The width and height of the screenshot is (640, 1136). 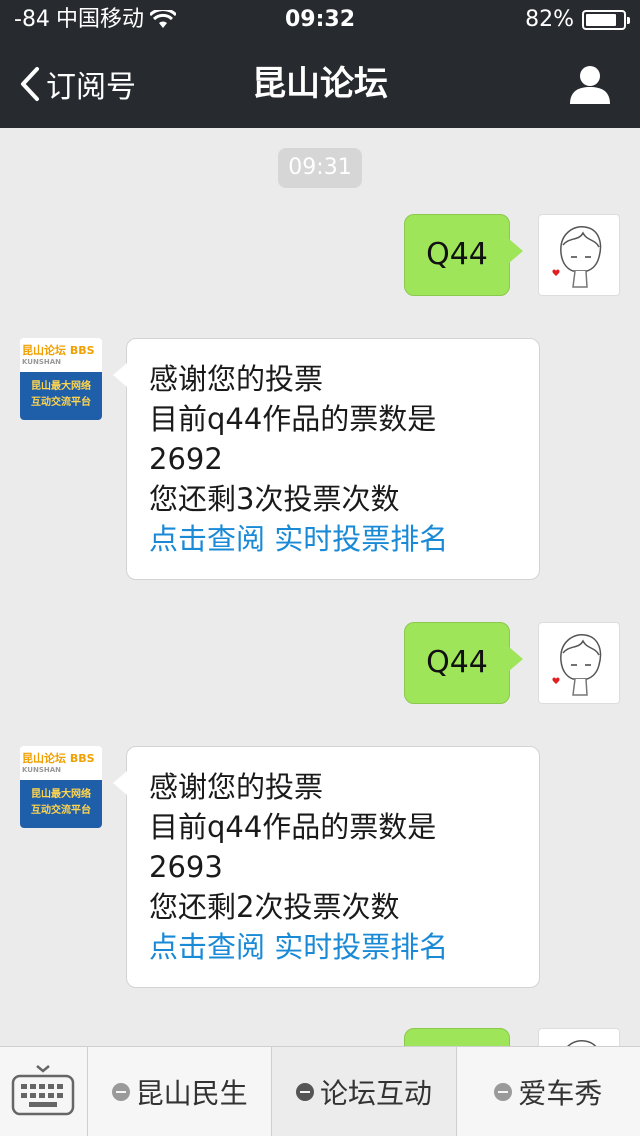 I want to click on outgoing-message-bubble-partial, so click(x=457, y=1037).